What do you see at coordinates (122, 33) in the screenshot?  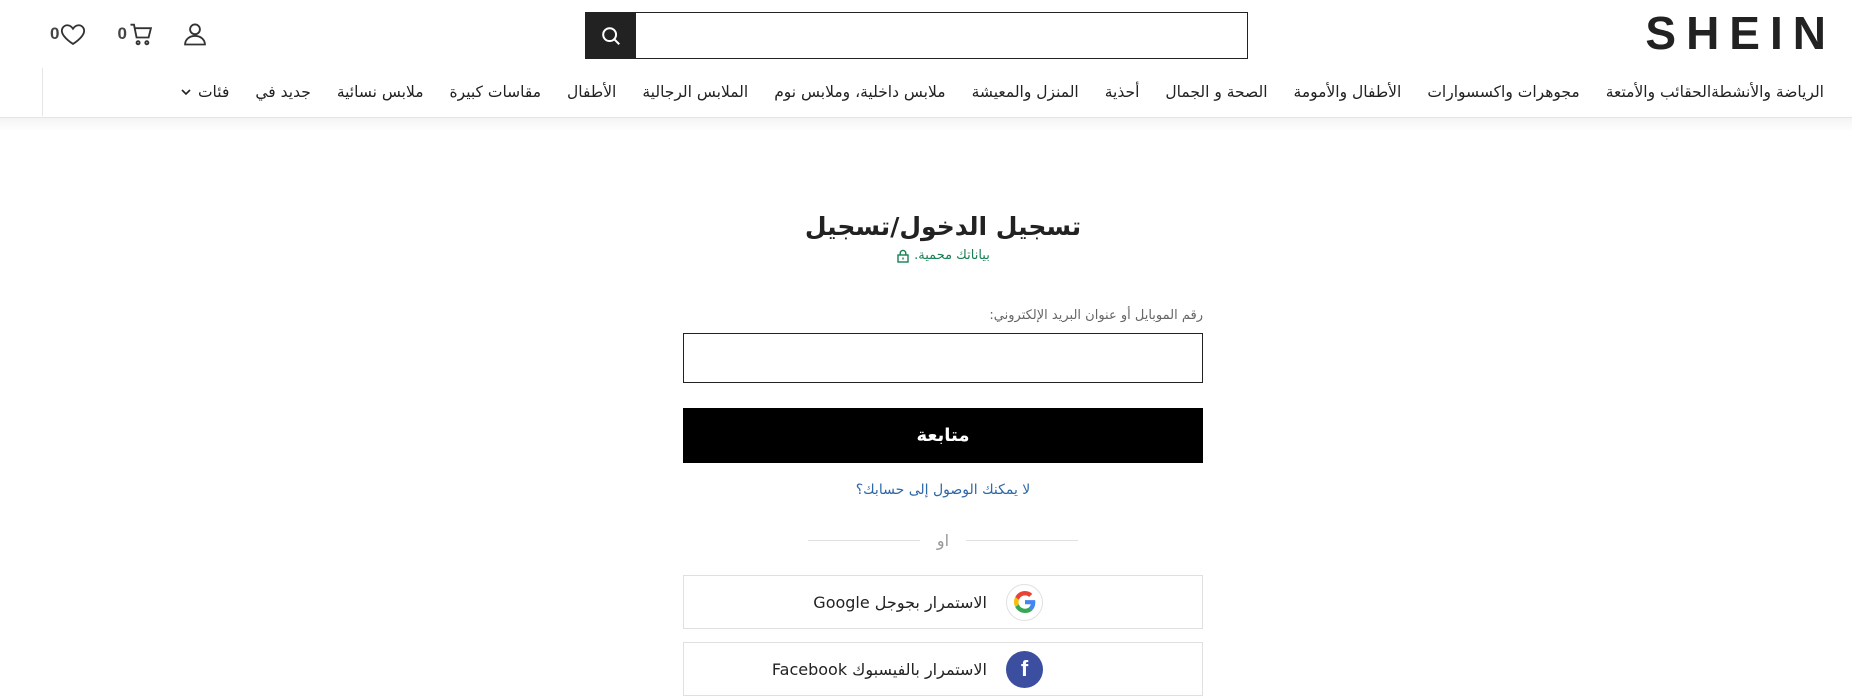 I see `cart-count: 0` at bounding box center [122, 33].